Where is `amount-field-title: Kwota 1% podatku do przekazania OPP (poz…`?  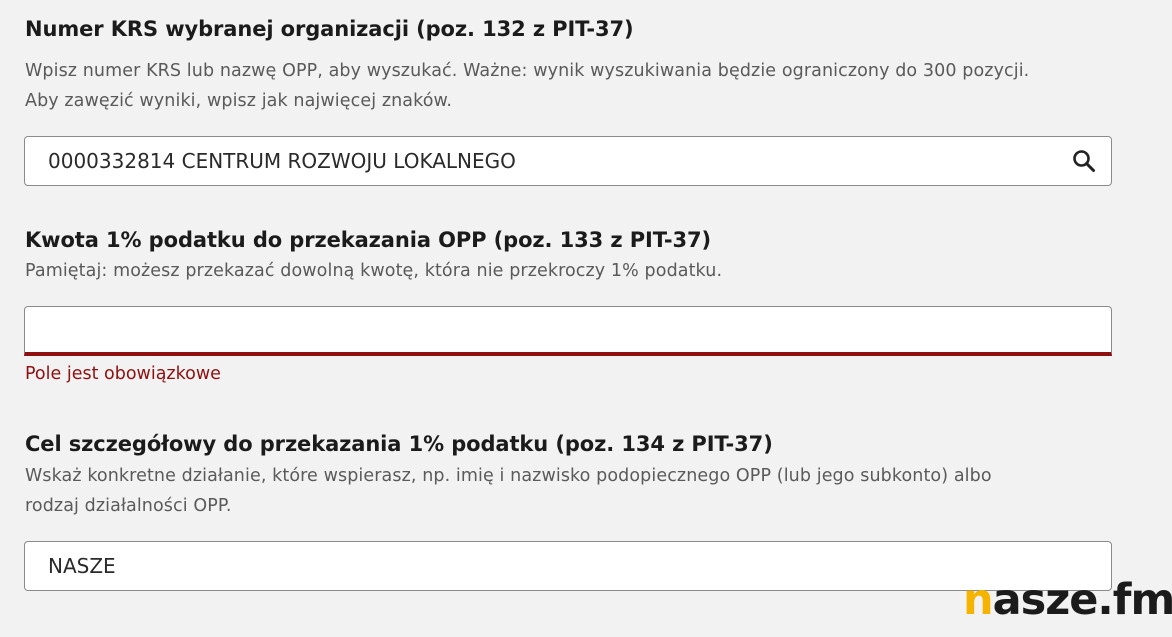 amount-field-title: Kwota 1% podatku do przekazania OPP (poz… is located at coordinates (368, 240).